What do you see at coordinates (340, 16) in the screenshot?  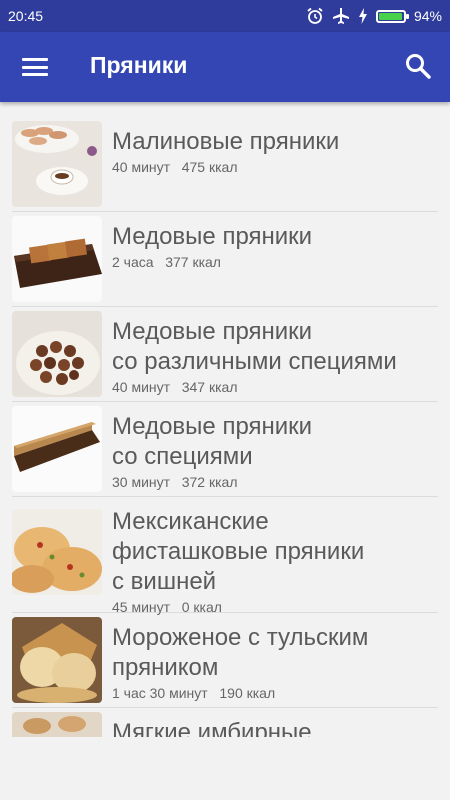 I see `airplane-icon` at bounding box center [340, 16].